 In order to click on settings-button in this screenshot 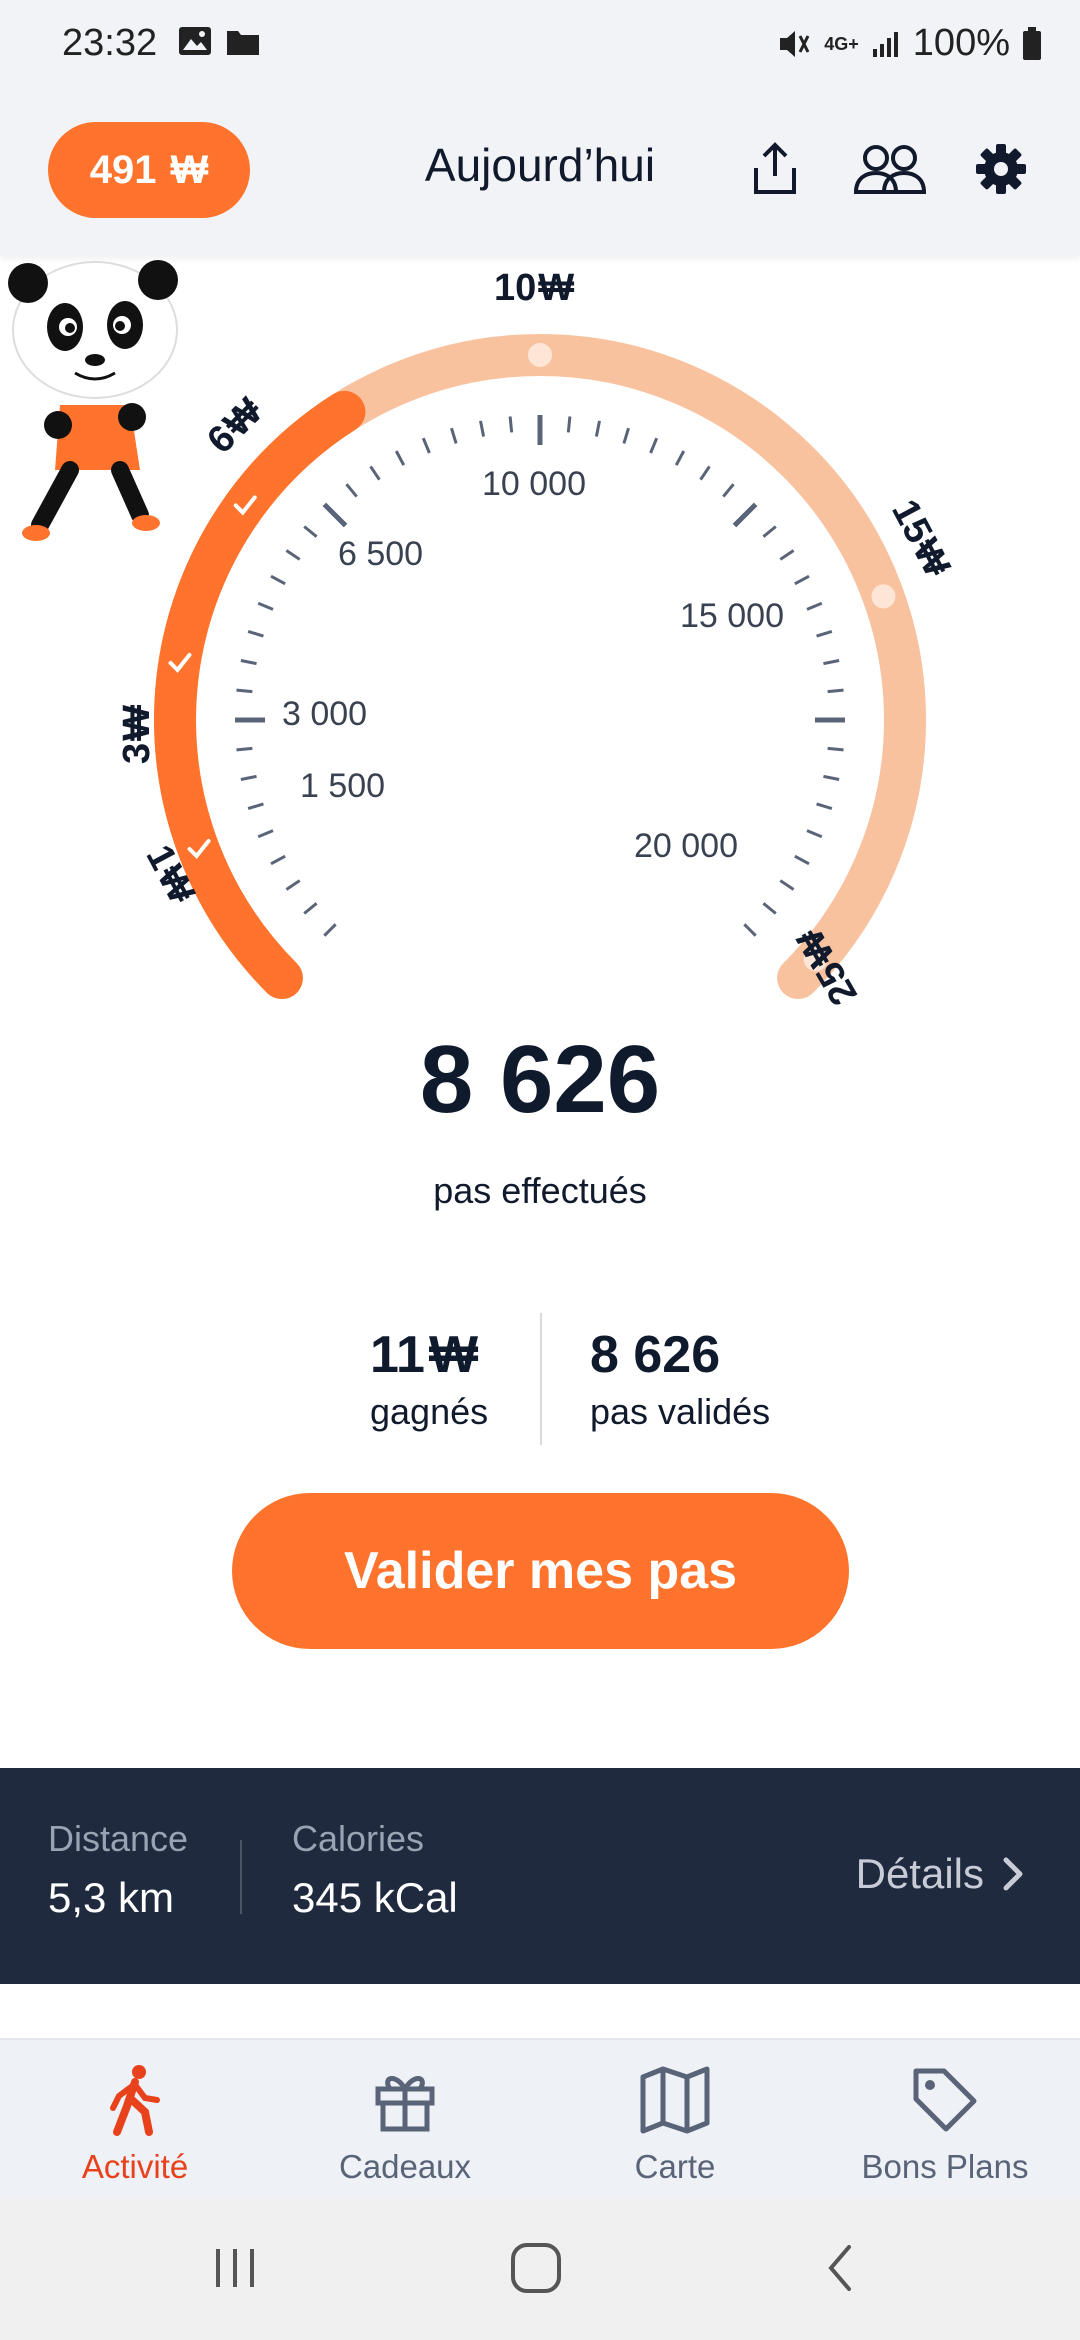, I will do `click(1001, 169)`.